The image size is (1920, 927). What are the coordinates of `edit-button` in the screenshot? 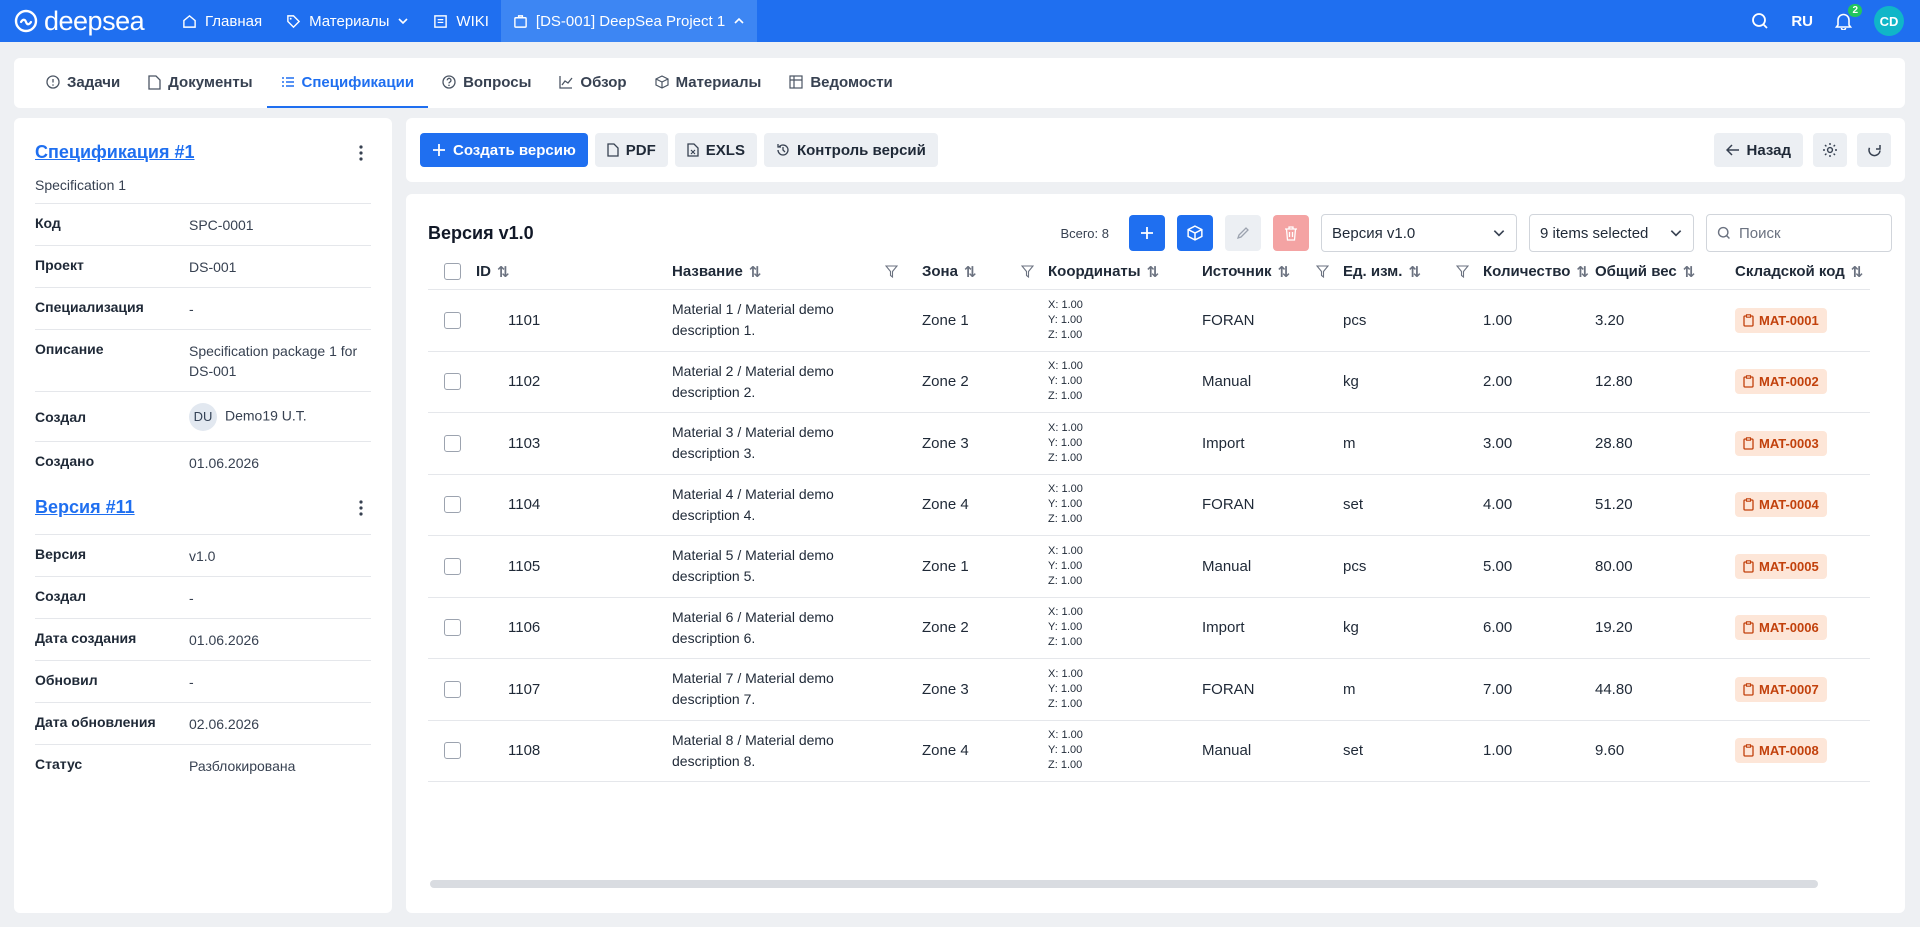 It's located at (1243, 233).